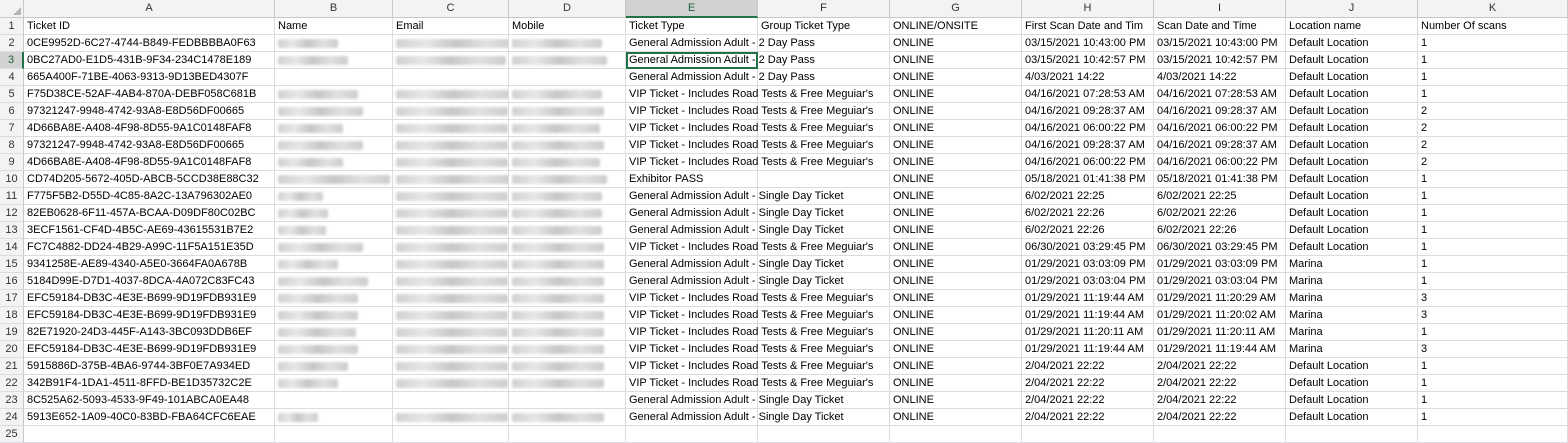 The image size is (1568, 443). I want to click on cell-j14: Default Location, so click(1352, 247).